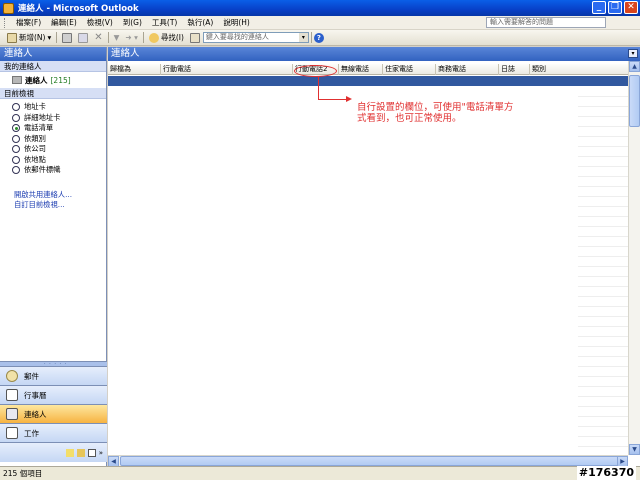  What do you see at coordinates (53, 432) in the screenshot?
I see `nav-button-tasks: 工作` at bounding box center [53, 432].